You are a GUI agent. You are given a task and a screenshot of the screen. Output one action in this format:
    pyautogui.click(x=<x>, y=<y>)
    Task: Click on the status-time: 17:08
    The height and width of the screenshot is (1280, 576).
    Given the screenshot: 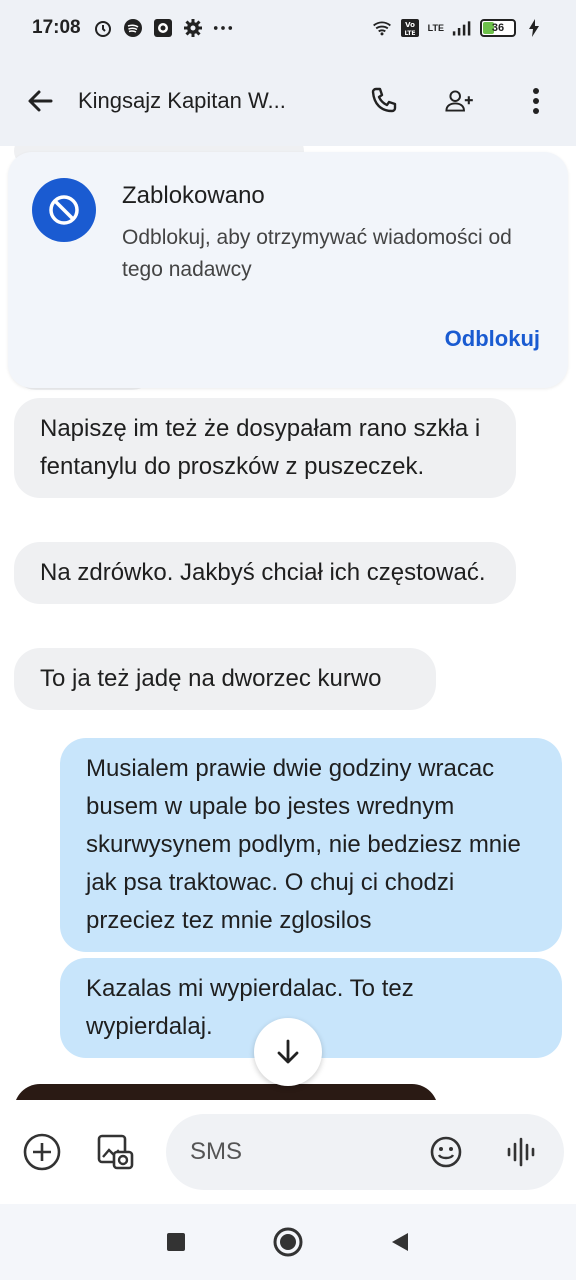 What is the action you would take?
    pyautogui.click(x=56, y=27)
    